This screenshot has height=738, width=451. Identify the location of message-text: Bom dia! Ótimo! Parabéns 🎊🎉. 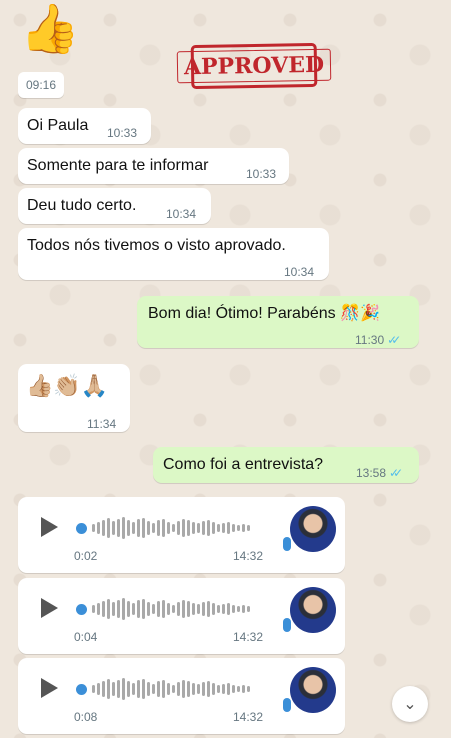
(264, 313).